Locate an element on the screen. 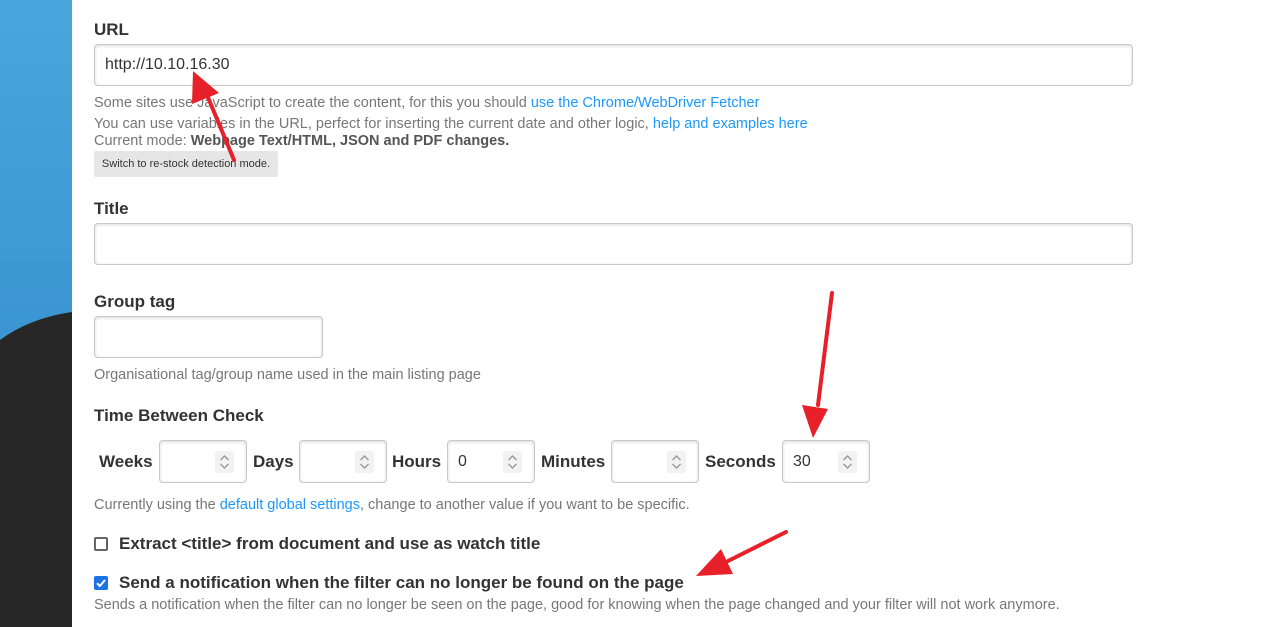 The height and width of the screenshot is (627, 1267). url-input is located at coordinates (613, 65).